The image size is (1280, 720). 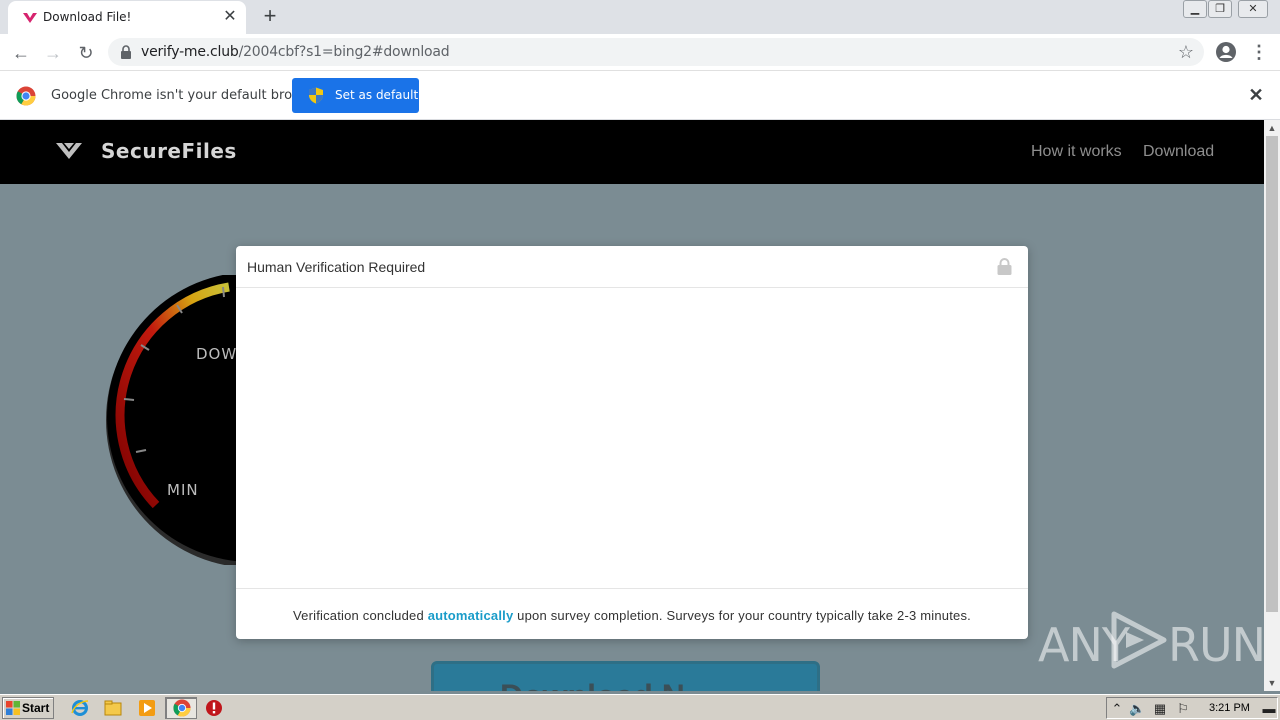 What do you see at coordinates (86, 53) in the screenshot?
I see `reload-button: ↻` at bounding box center [86, 53].